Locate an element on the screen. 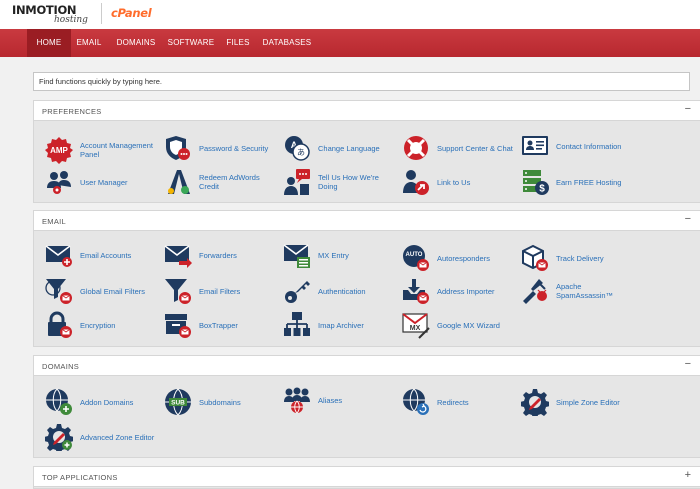  redirects-icon is located at coordinates (416, 402).